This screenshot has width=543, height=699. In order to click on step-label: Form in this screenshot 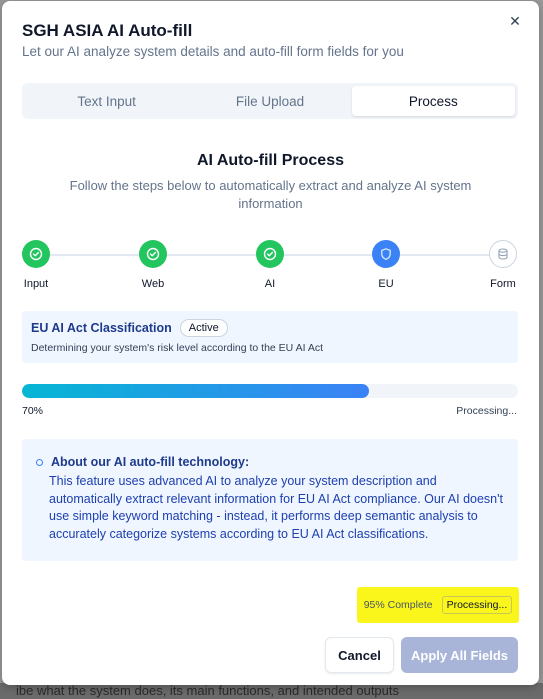, I will do `click(503, 284)`.